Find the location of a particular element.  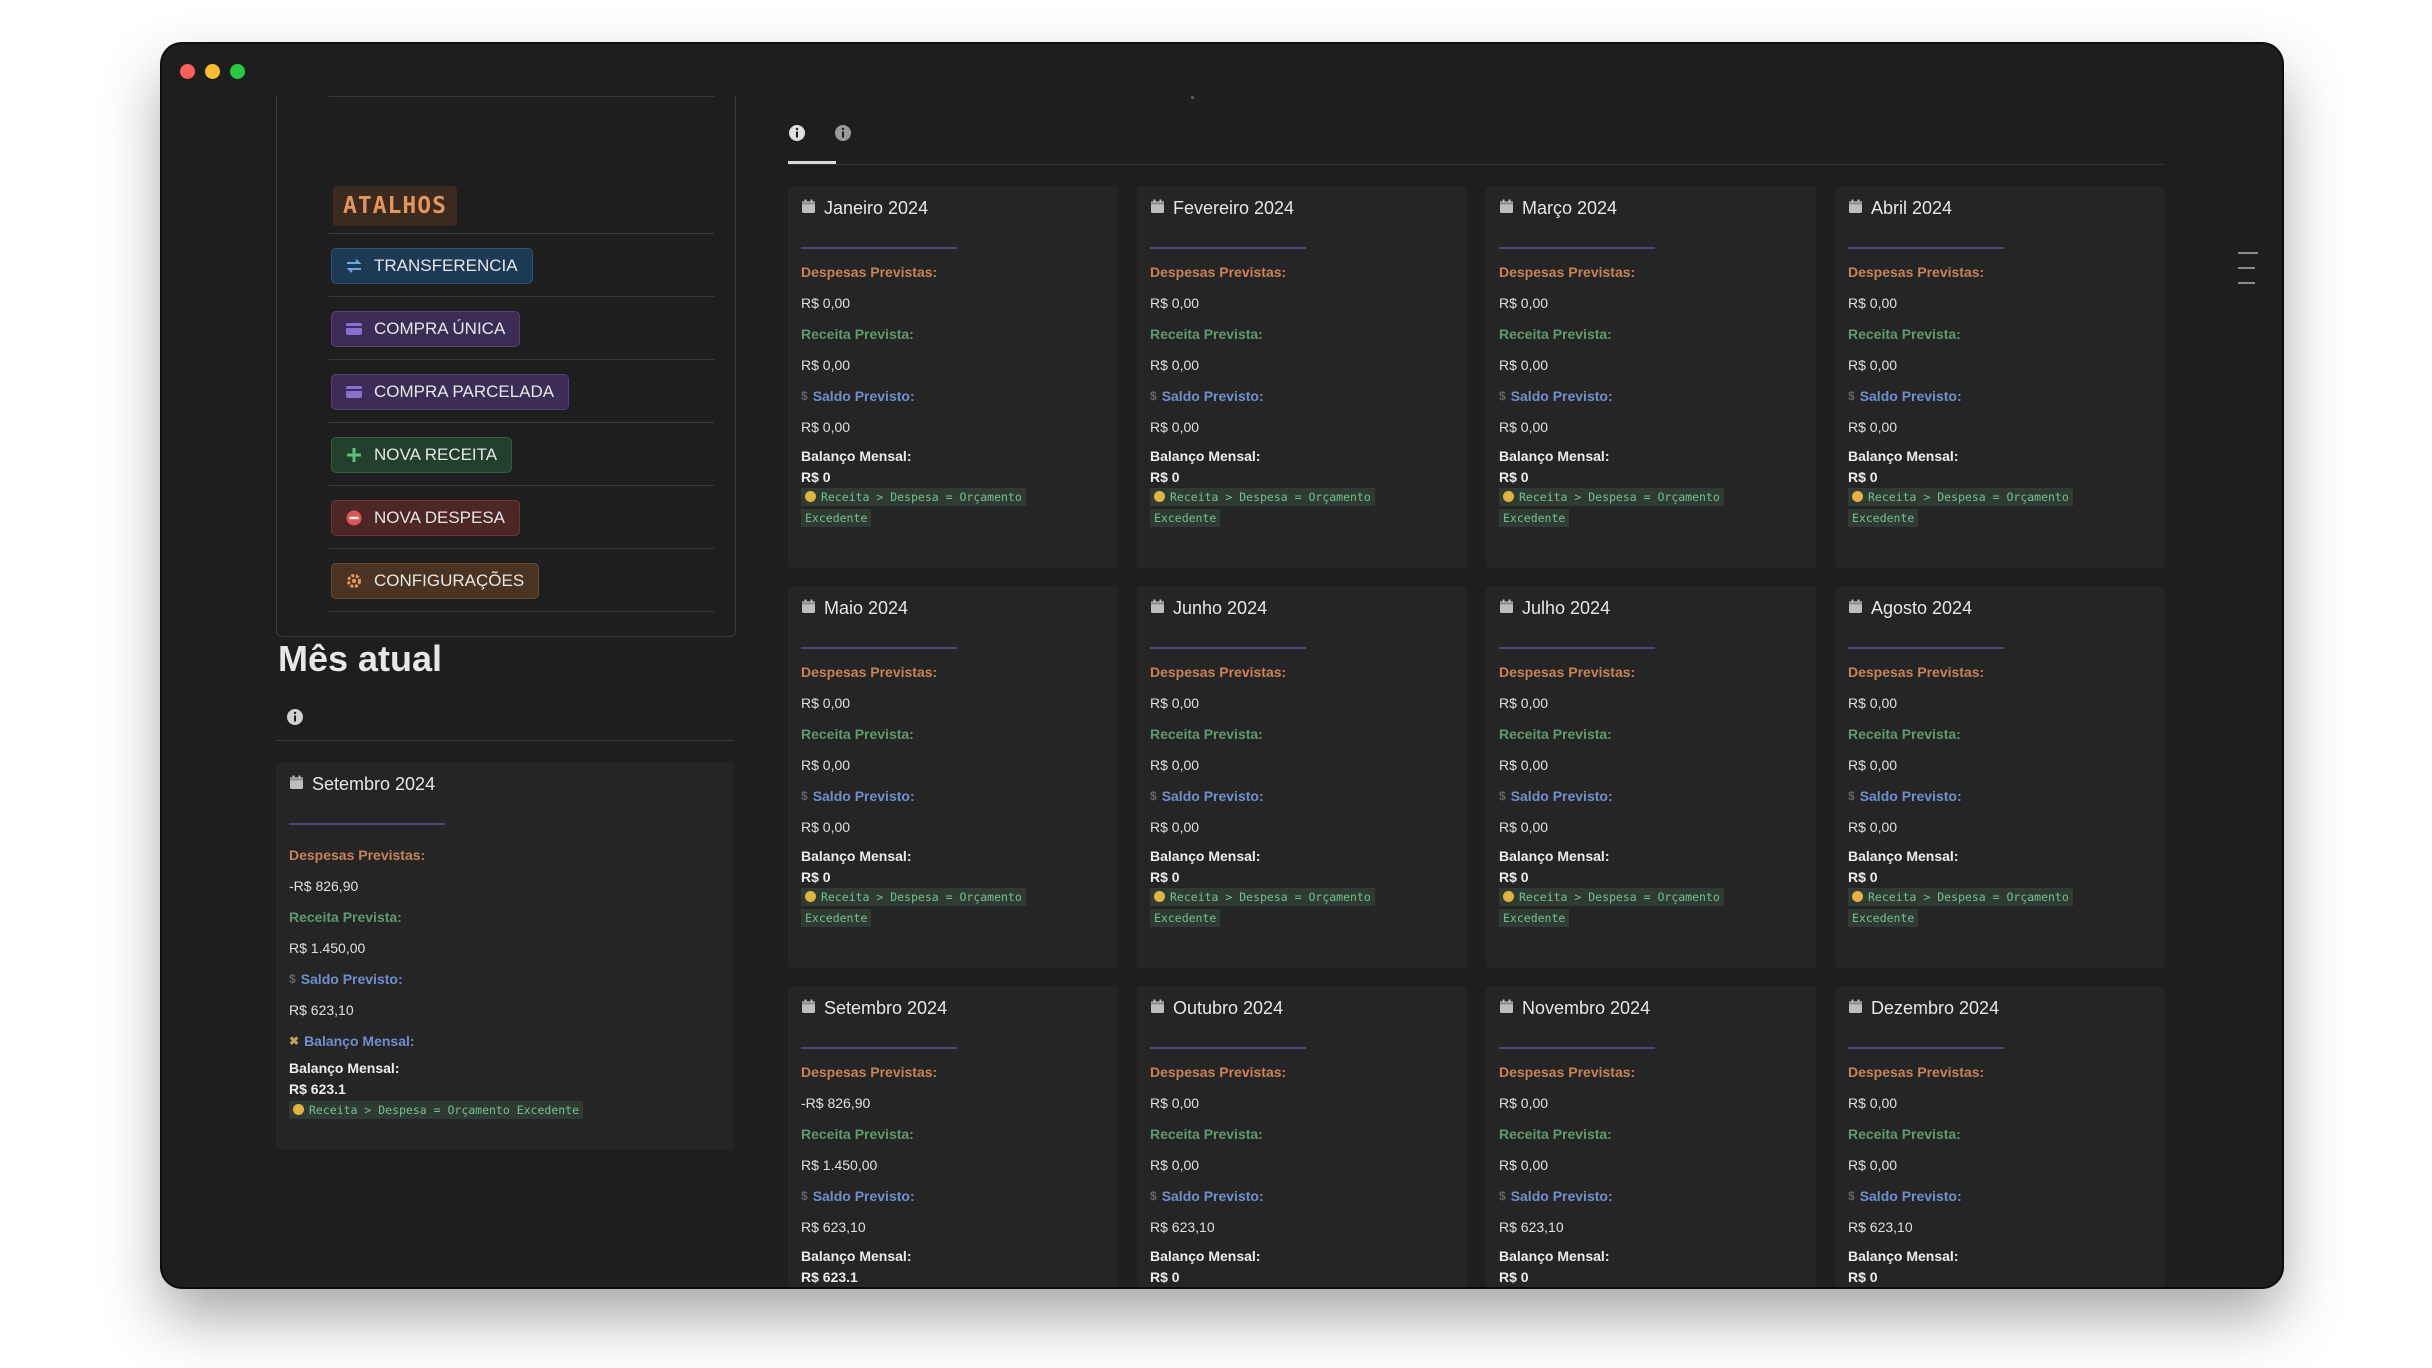

card-icon is located at coordinates (354, 392).